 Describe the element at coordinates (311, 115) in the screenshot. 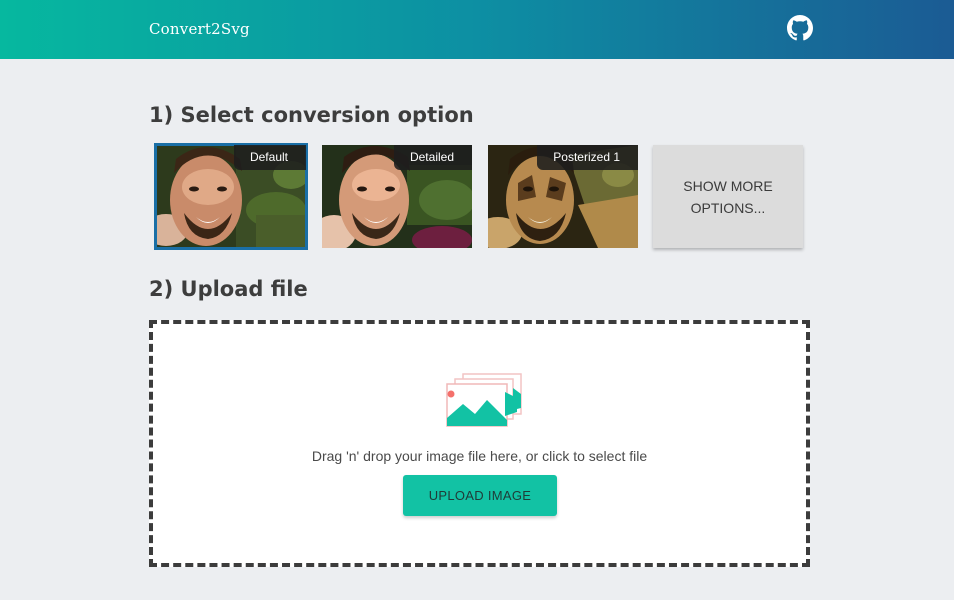

I see `step1-title: 1) Select conversion option` at that location.